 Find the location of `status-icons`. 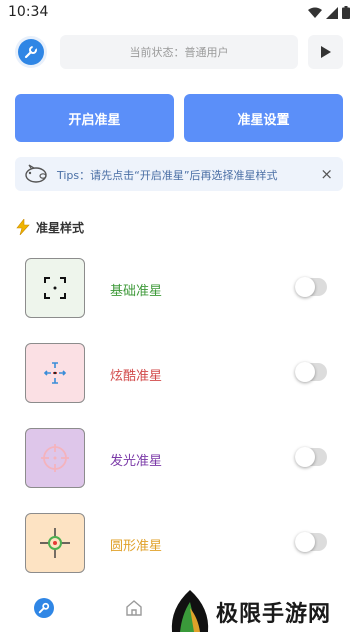

status-icons is located at coordinates (329, 12).